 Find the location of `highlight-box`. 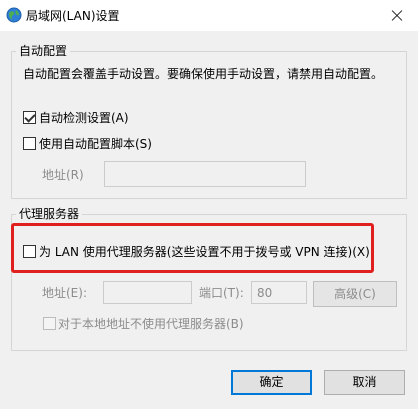

highlight-box is located at coordinates (192, 248).